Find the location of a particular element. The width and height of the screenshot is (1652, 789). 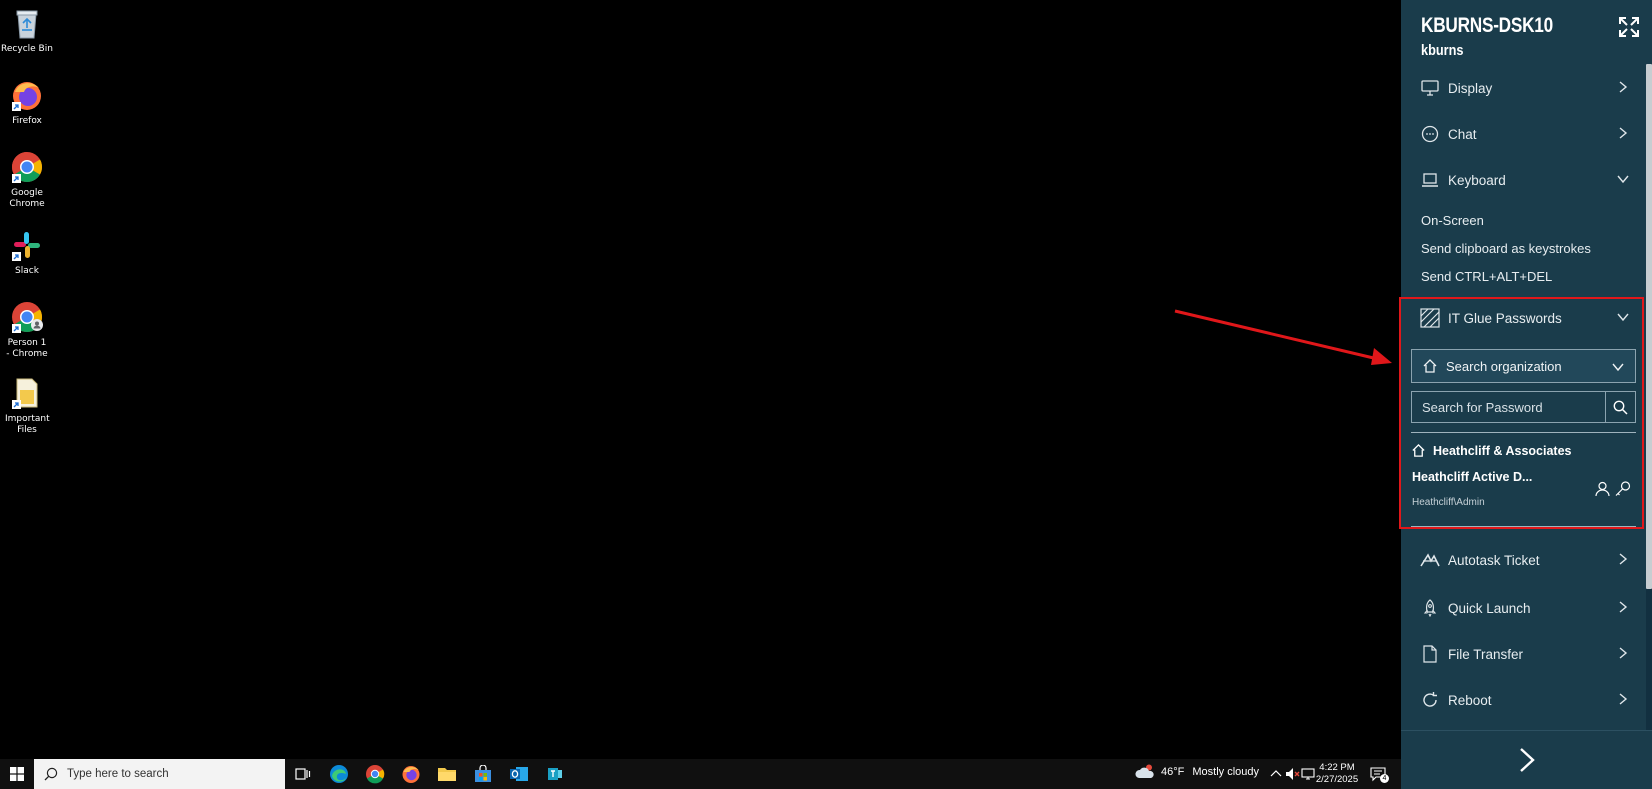

keyboard-send-ctrl-alt-del: Send CTRL+ALT+DEL is located at coordinates (1486, 276).